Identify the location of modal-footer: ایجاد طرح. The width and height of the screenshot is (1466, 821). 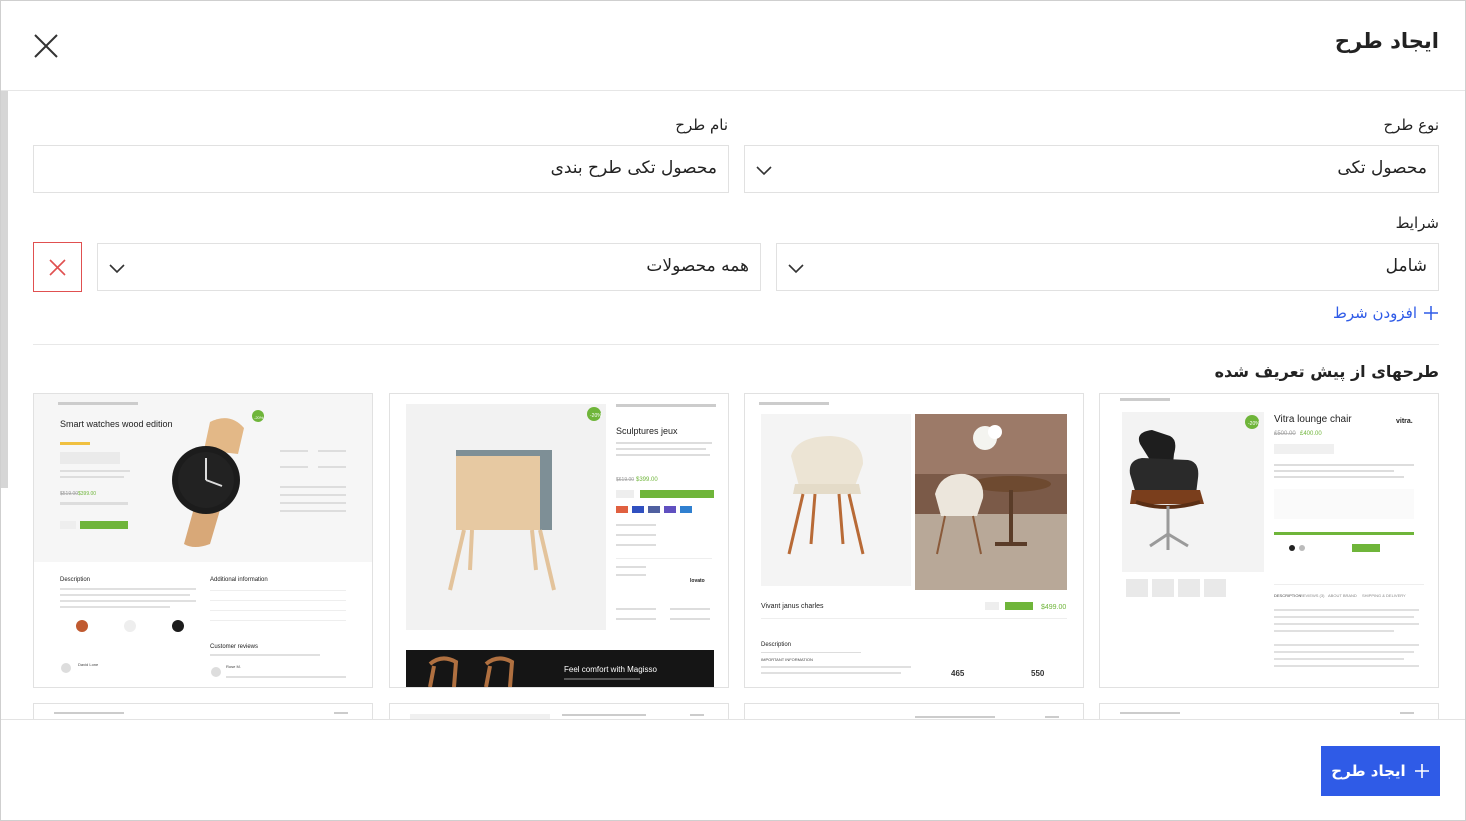
(733, 769).